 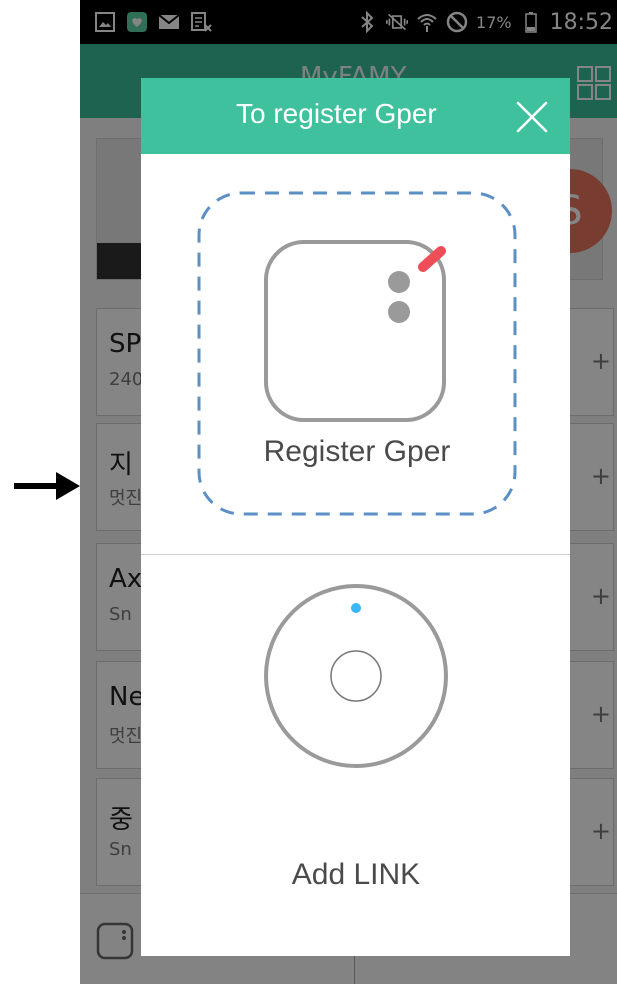 I want to click on link-device-icon, so click(x=356, y=679).